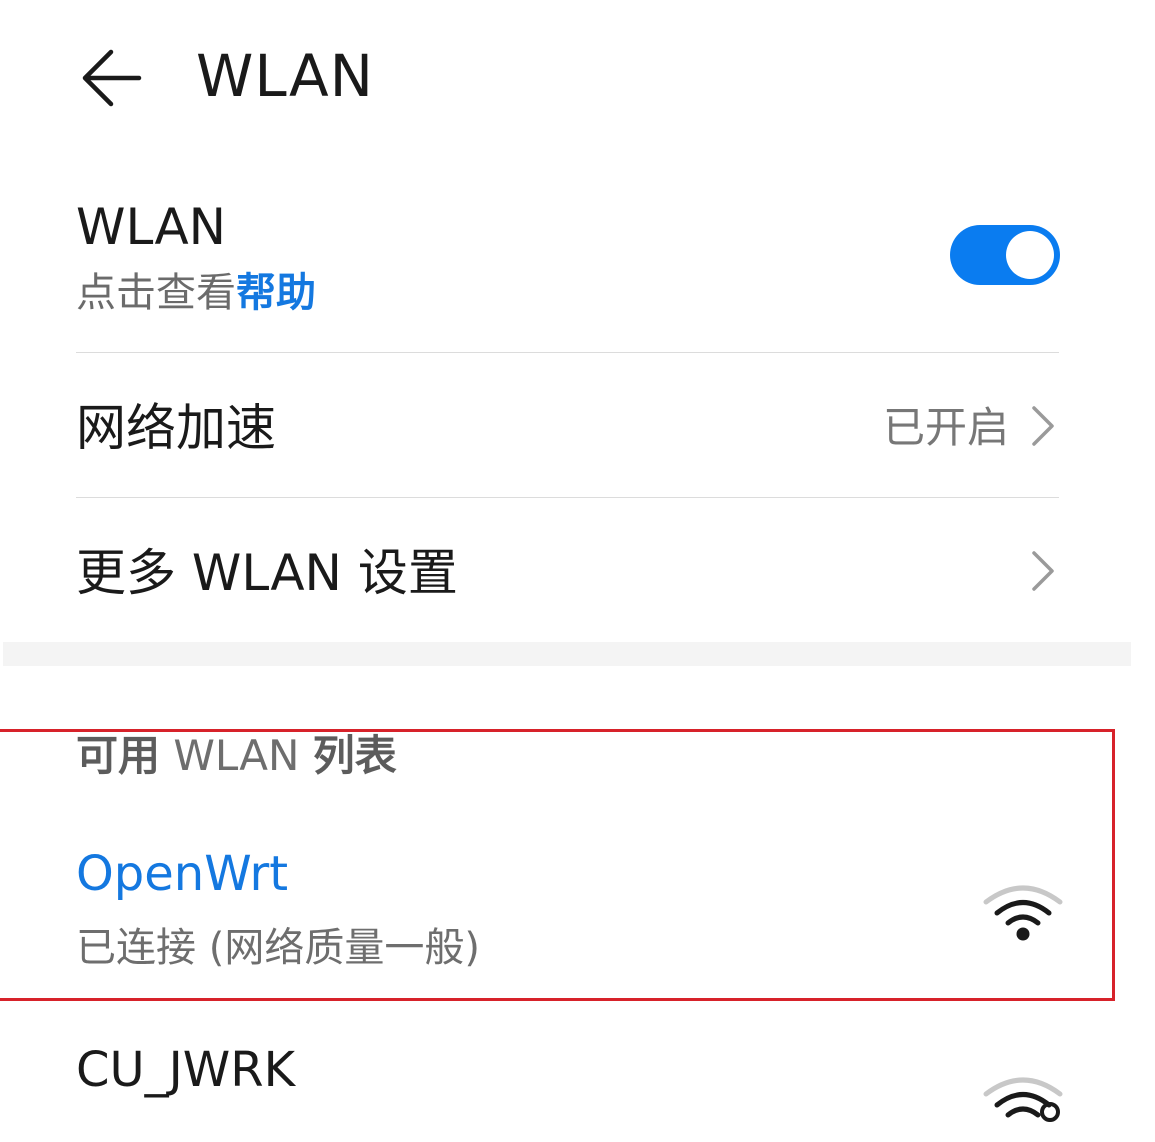  Describe the element at coordinates (1005, 255) in the screenshot. I see `wlan-toggle-switch` at that location.